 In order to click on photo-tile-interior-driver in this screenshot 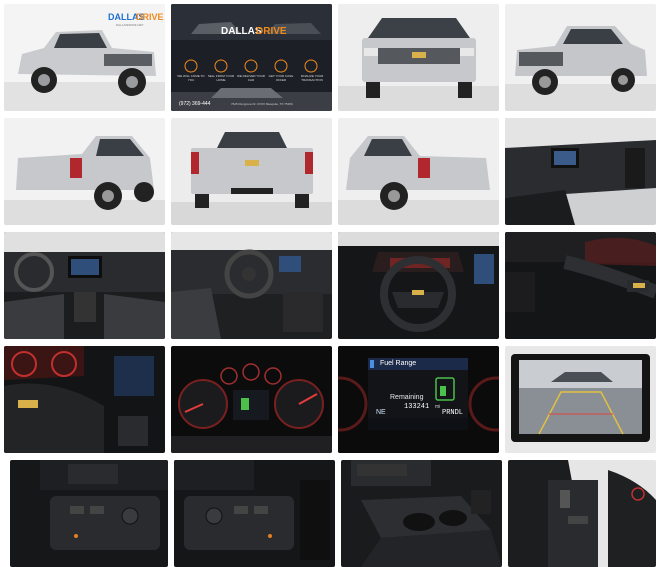, I will do `click(251, 285)`.